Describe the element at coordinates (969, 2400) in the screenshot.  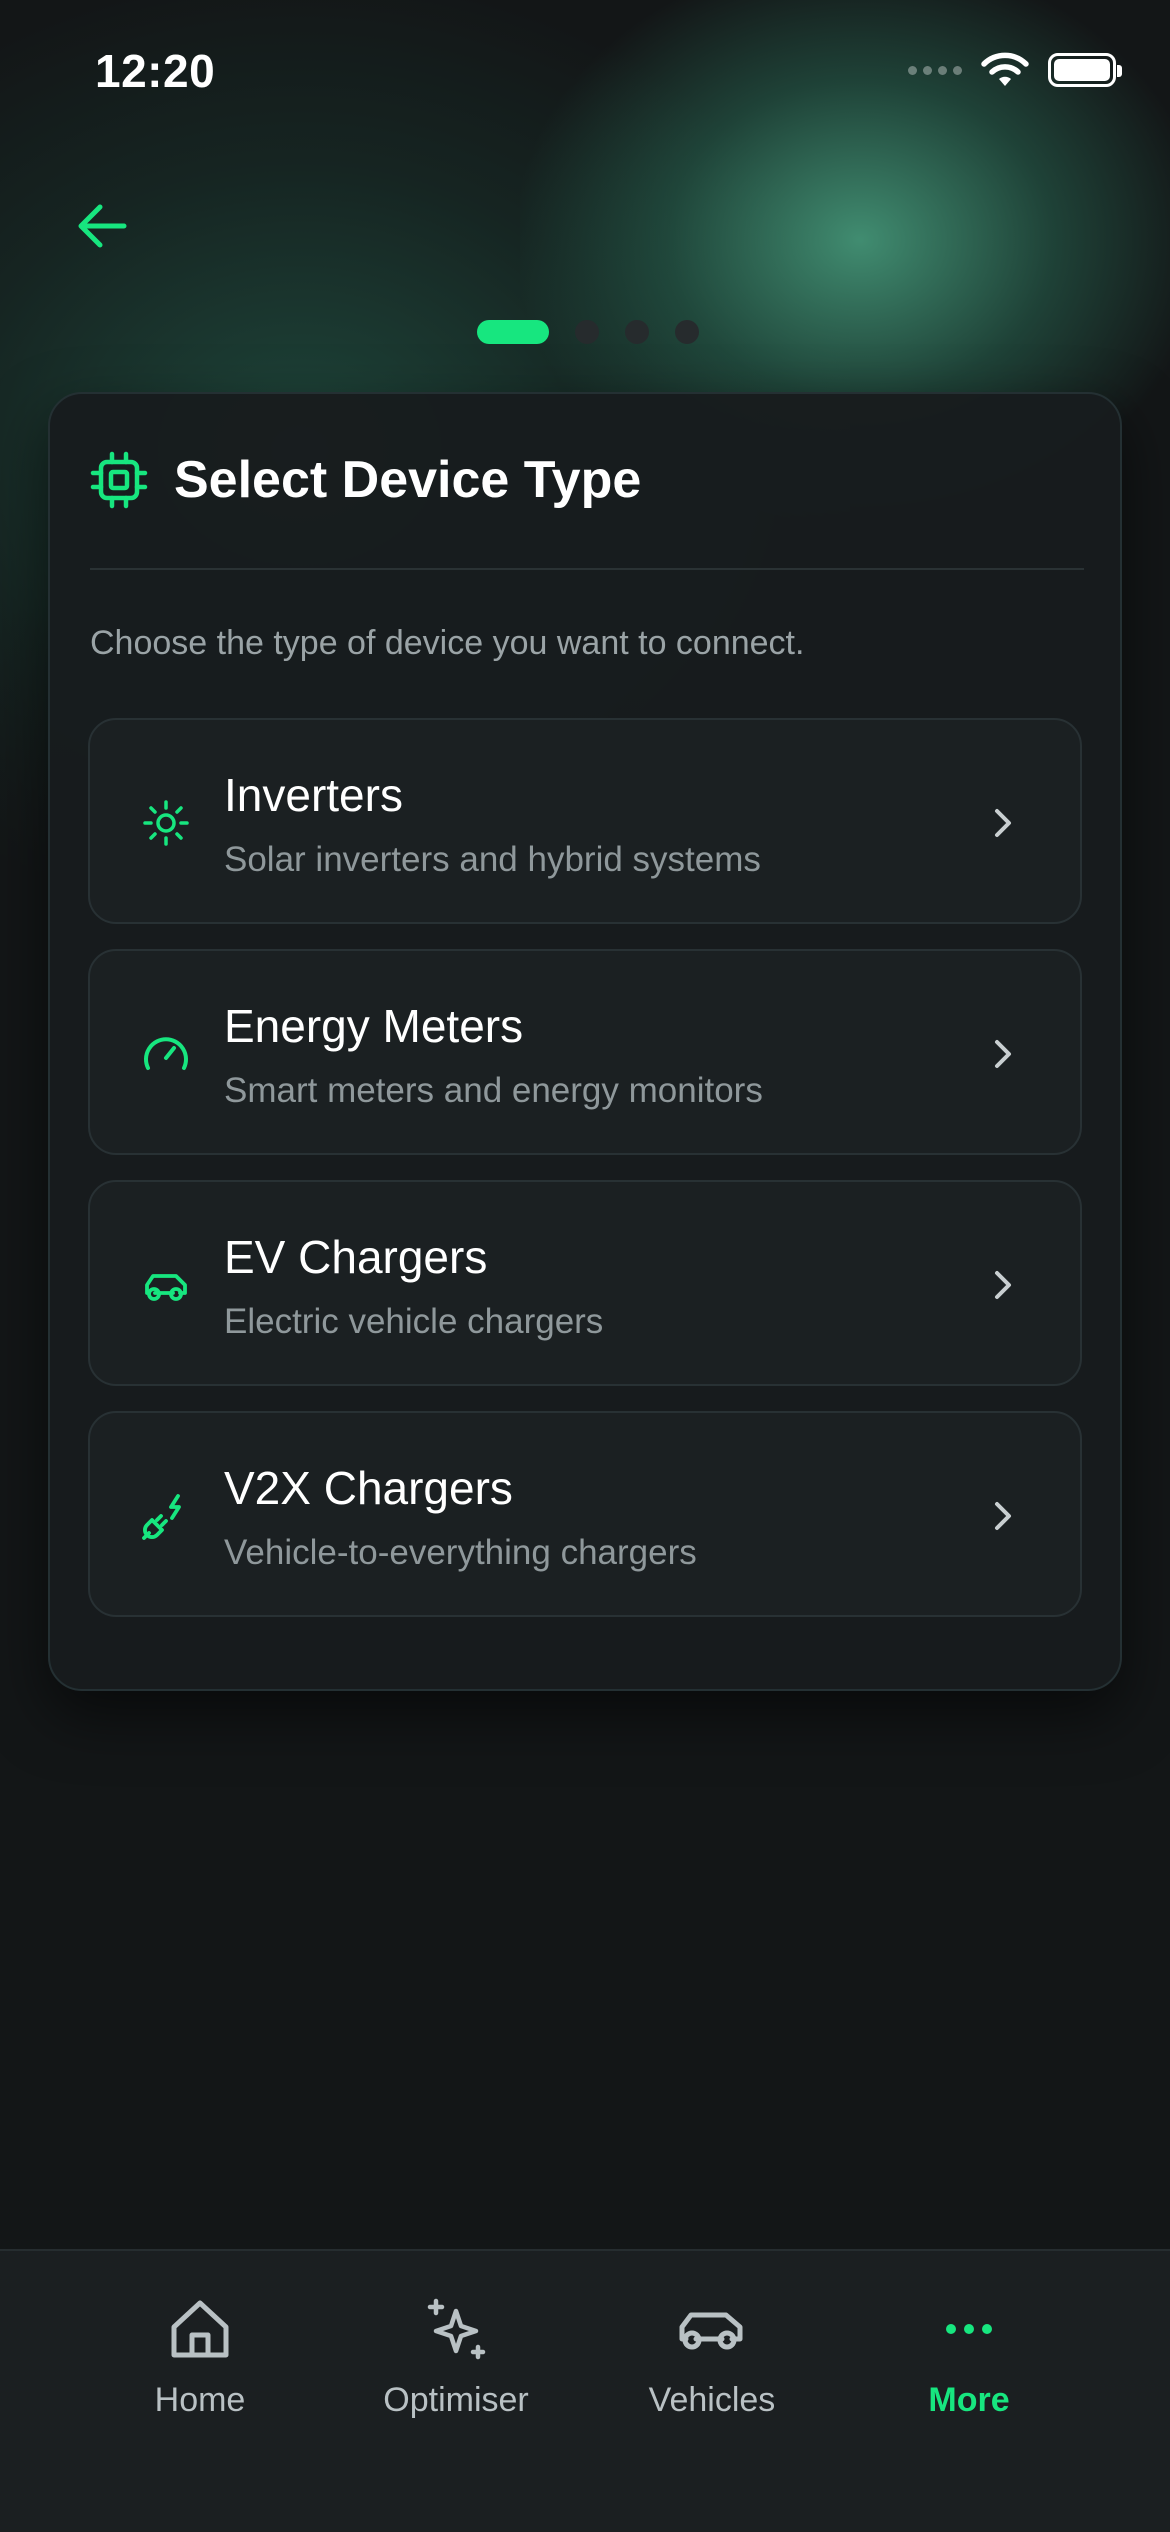
I see `tab-label: More` at that location.